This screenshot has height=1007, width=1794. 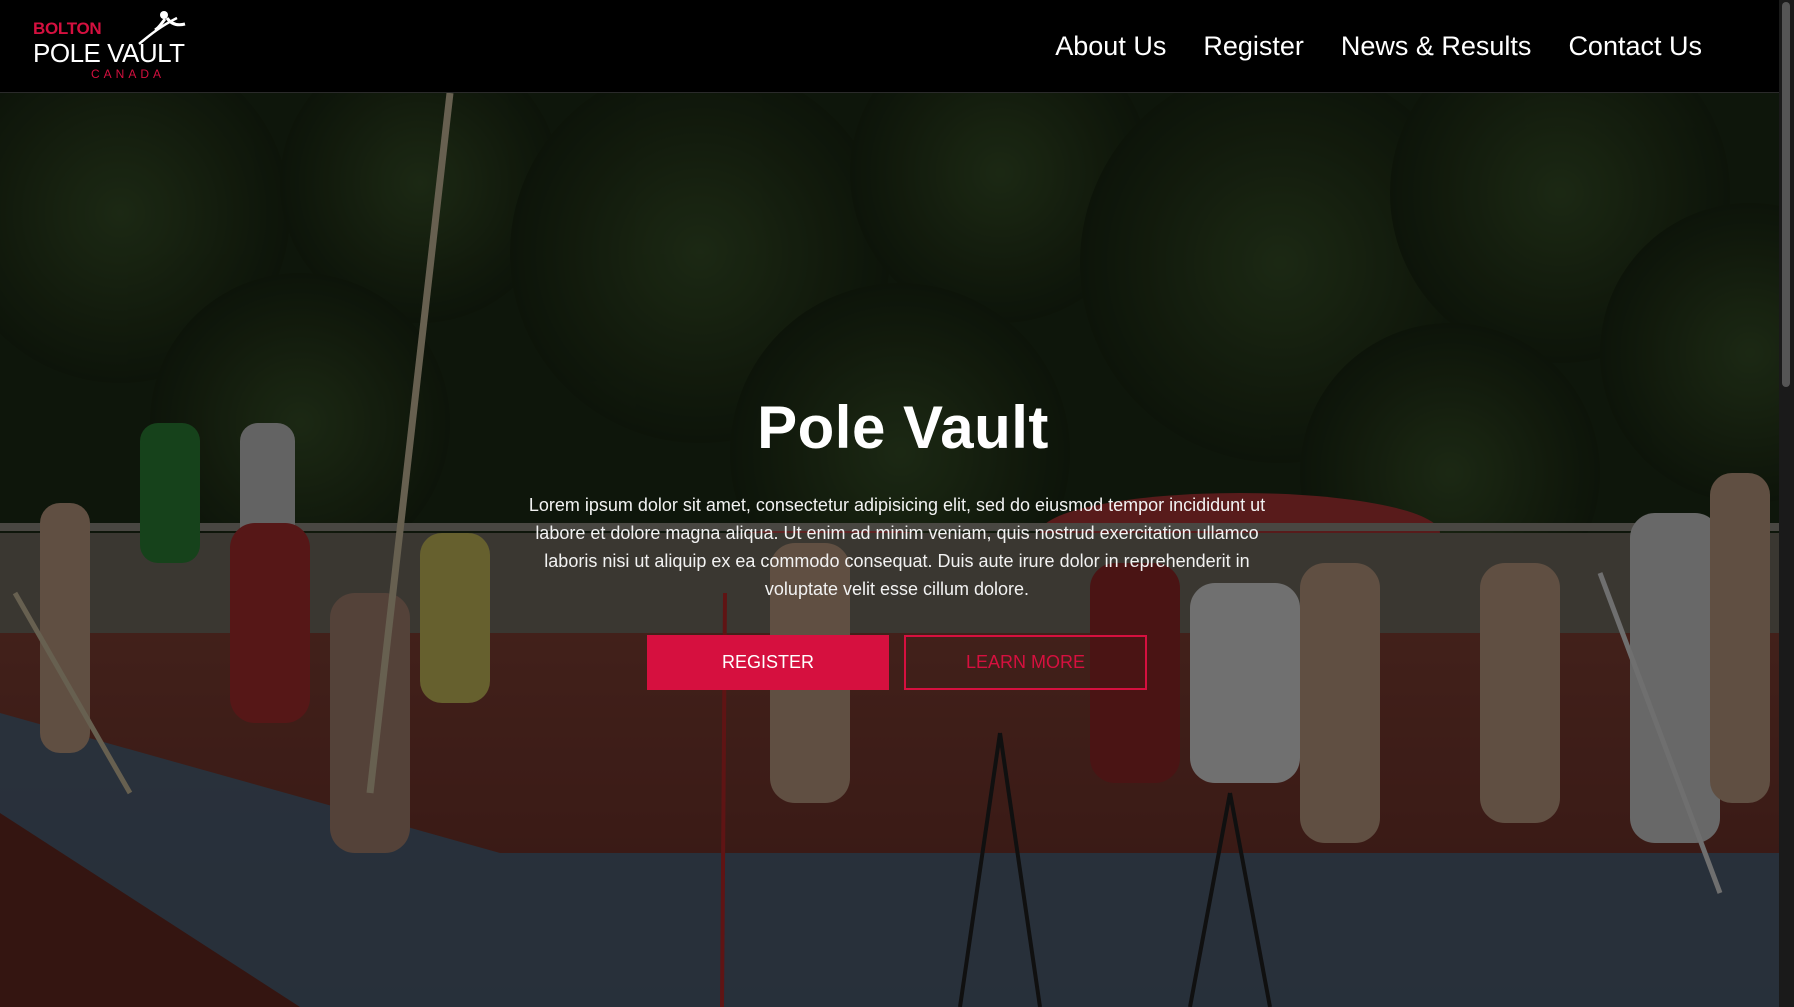 I want to click on nav-contact-us: Contact Us, so click(x=1635, y=46).